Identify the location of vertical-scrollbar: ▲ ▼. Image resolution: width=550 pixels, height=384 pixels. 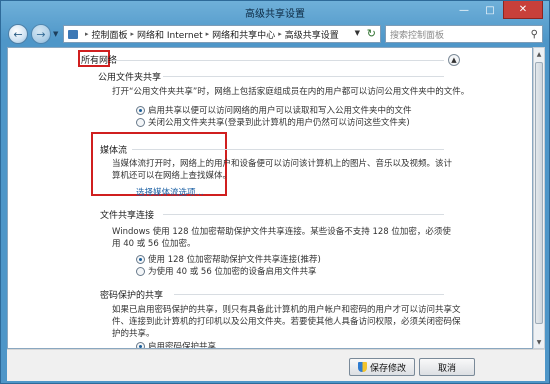
(539, 198).